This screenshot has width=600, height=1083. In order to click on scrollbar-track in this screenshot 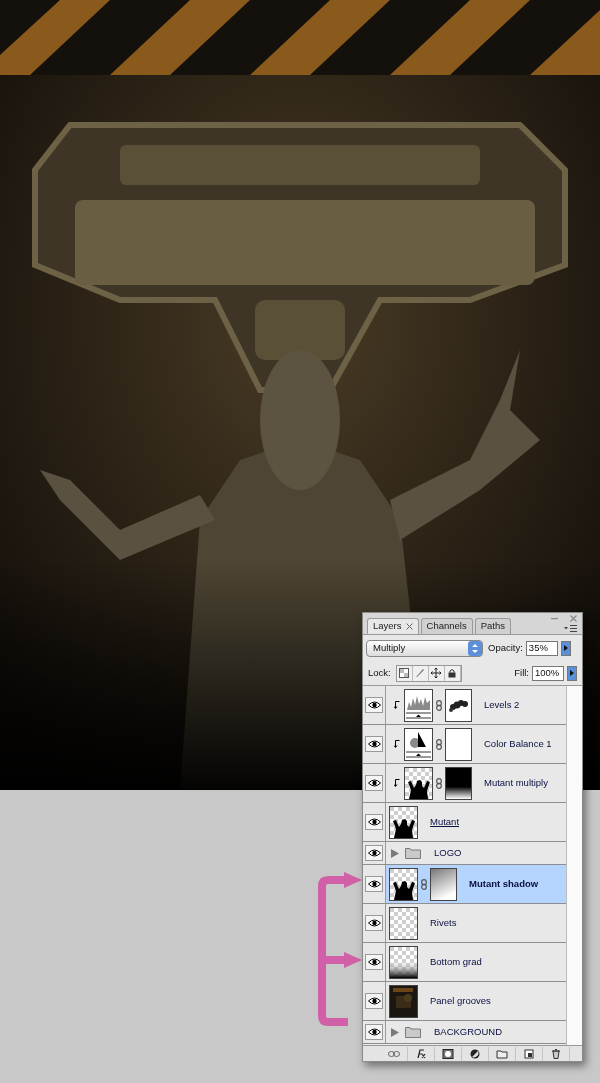, I will do `click(574, 865)`.